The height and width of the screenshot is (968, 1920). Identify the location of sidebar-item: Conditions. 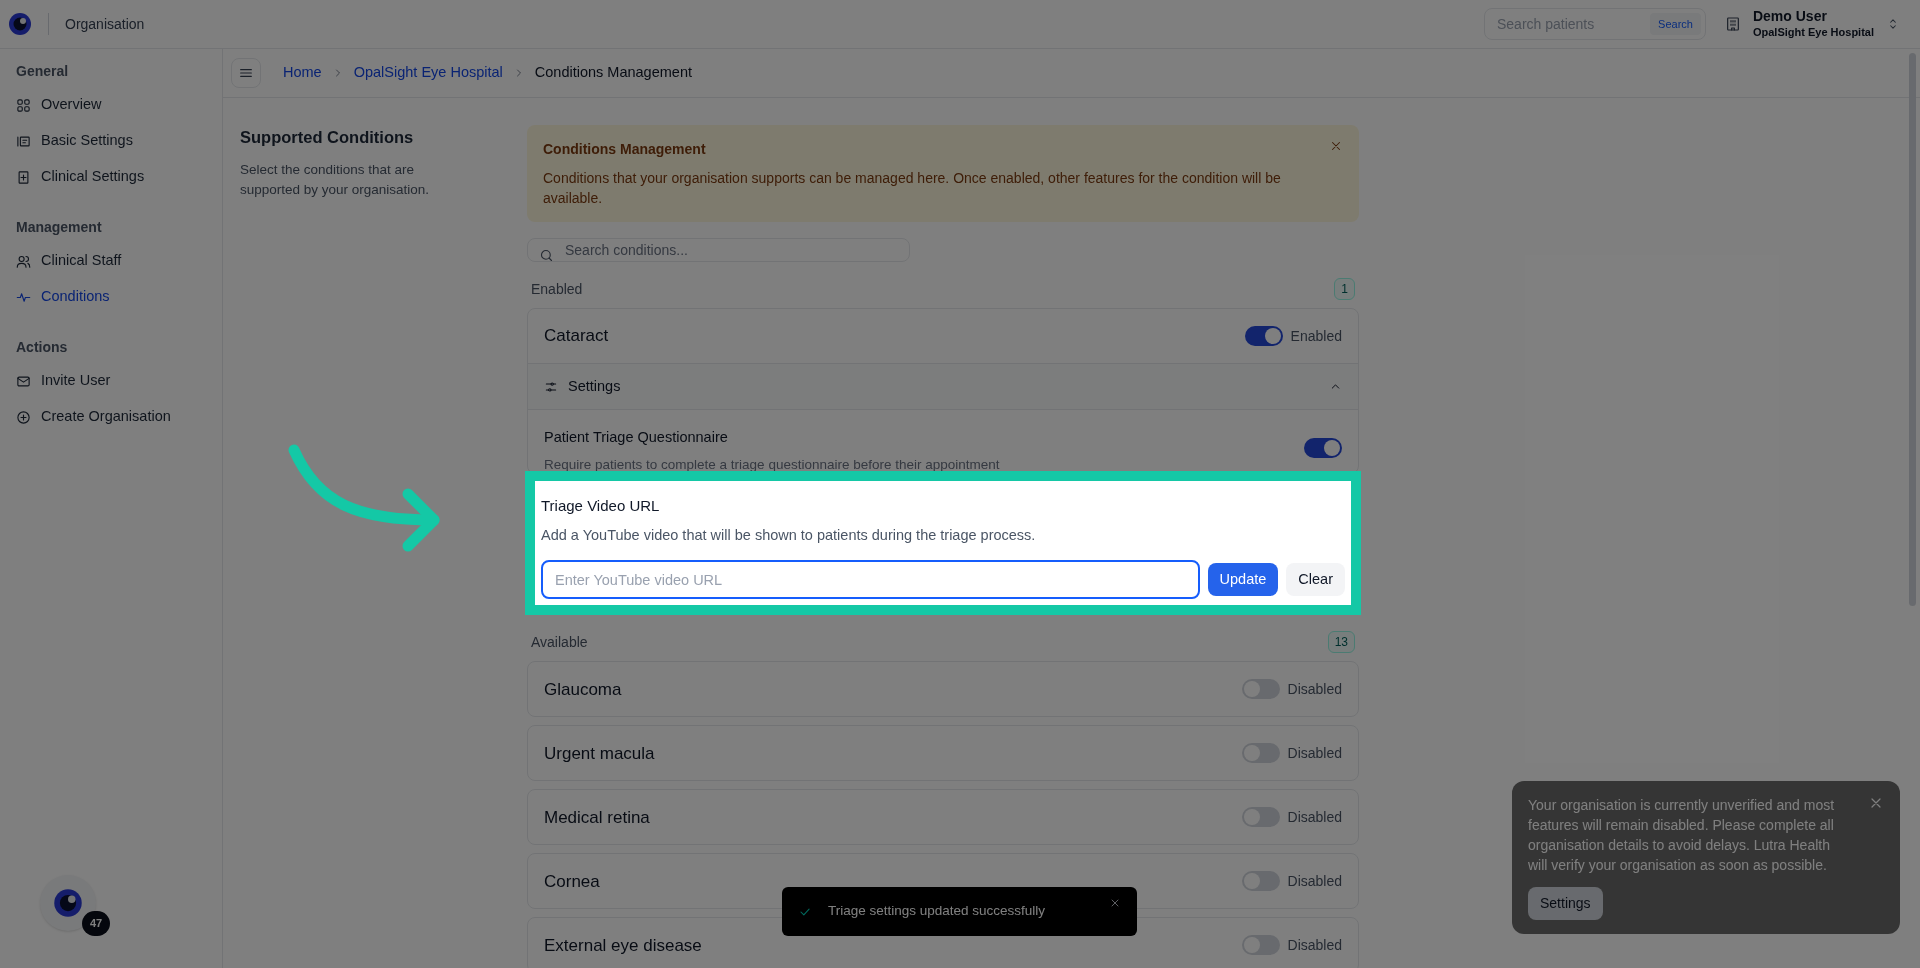
(119, 297).